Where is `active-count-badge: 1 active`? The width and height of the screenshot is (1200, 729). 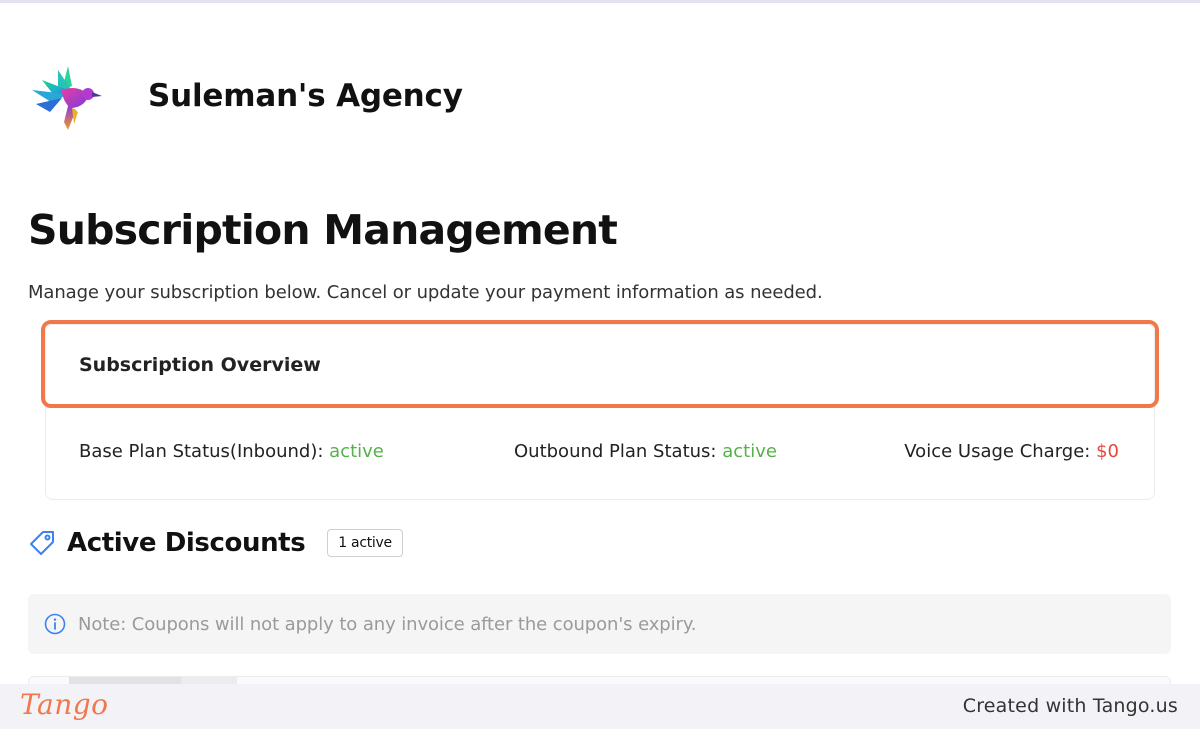 active-count-badge: 1 active is located at coordinates (365, 543).